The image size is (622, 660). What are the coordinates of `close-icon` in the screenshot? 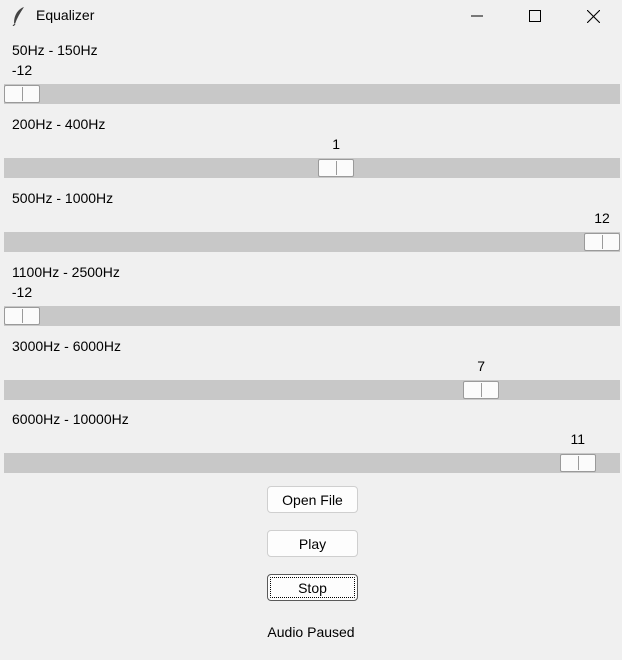 It's located at (593, 16).